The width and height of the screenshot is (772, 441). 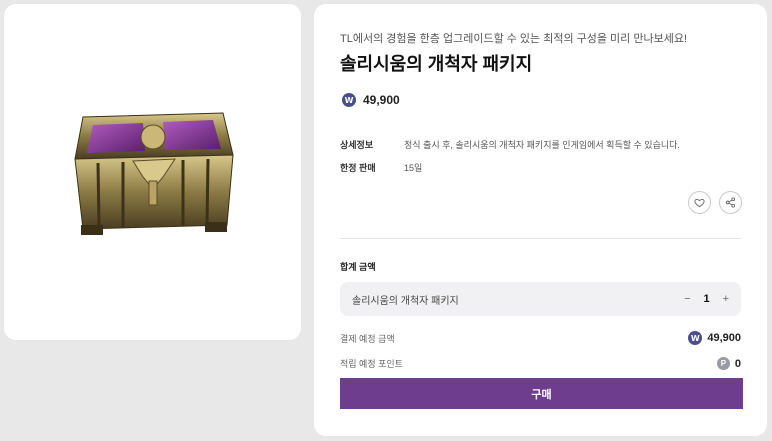 What do you see at coordinates (358, 168) in the screenshot?
I see `limited-sale-label: 한정 판매` at bounding box center [358, 168].